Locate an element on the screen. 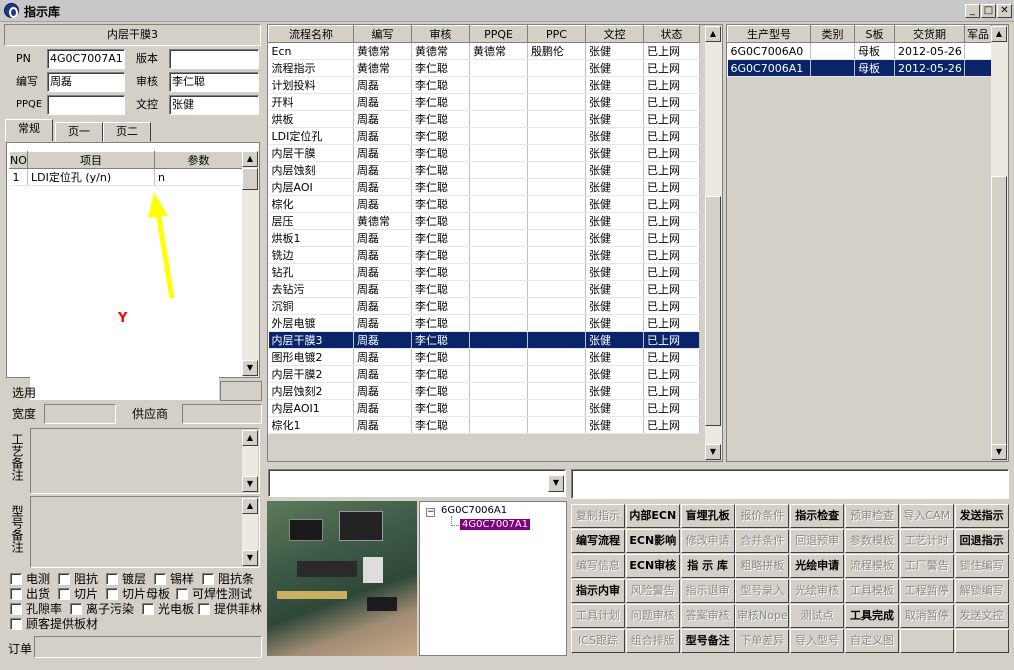 This screenshot has height=670, width=1014. tab-general: 常规 is located at coordinates (29, 130).